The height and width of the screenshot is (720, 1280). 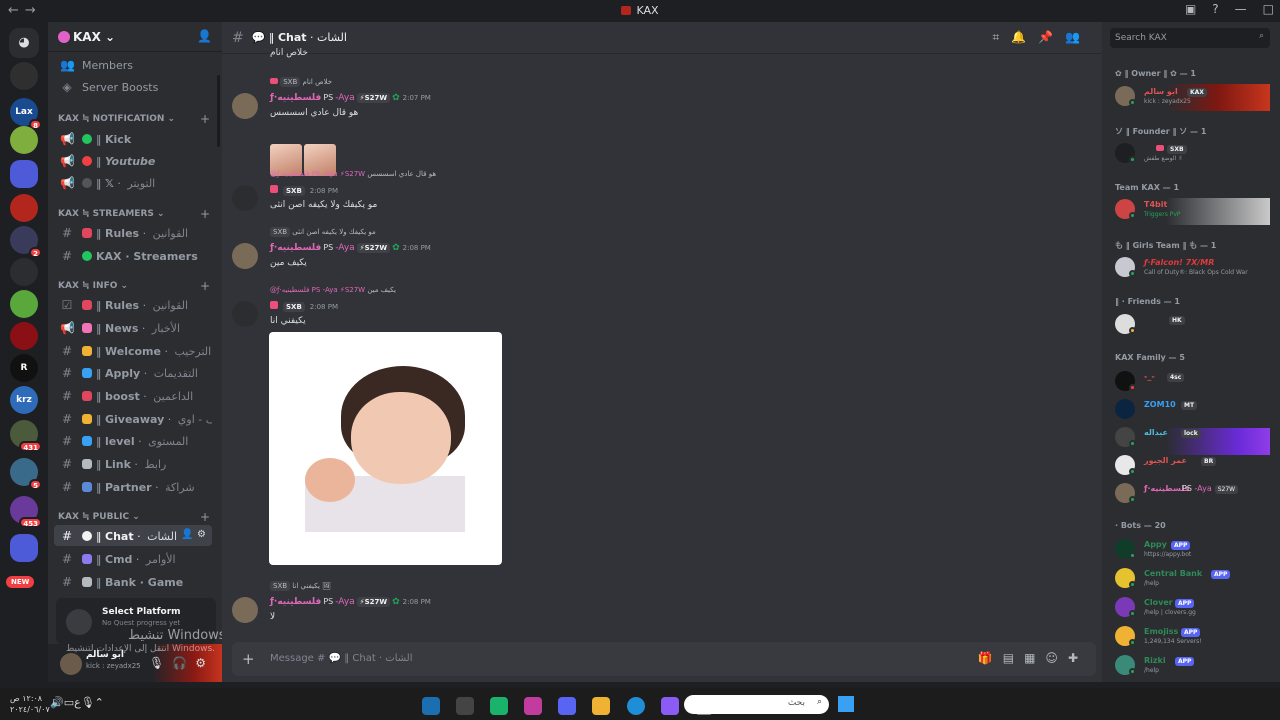 What do you see at coordinates (133, 440) in the screenshot?
I see `channel-level: # ‖ level · المستوى` at bounding box center [133, 440].